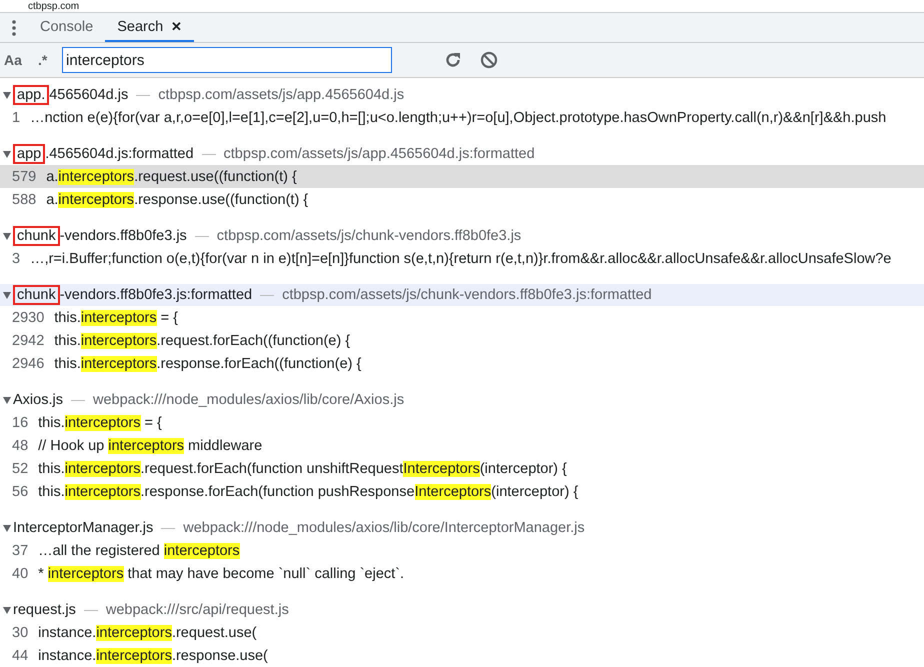 The width and height of the screenshot is (924, 667). Describe the element at coordinates (308, 492) in the screenshot. I see `code-text: this.interceptors.response.forEach(function pushResponseInterceptors(interceptor) {` at that location.